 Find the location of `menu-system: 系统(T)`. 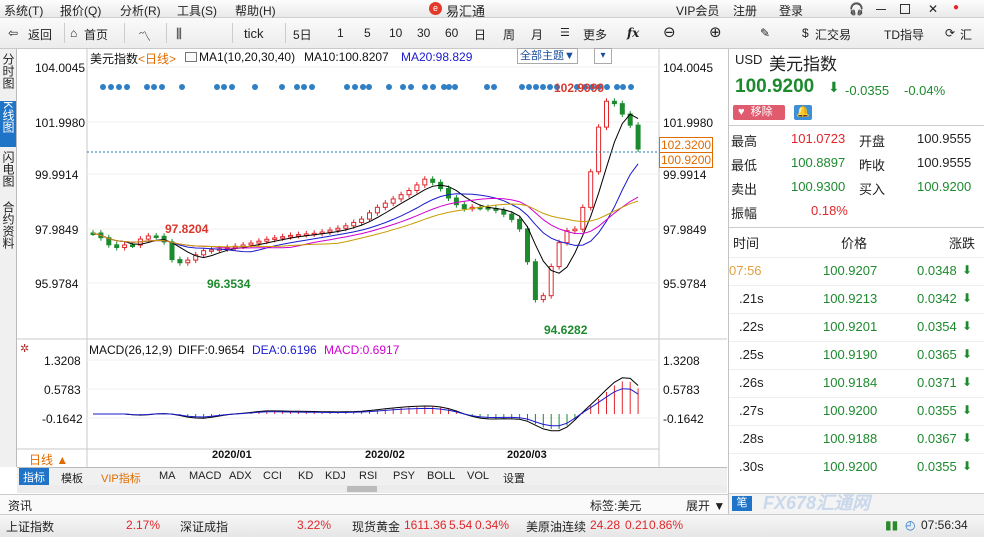

menu-system: 系统(T) is located at coordinates (23, 10).